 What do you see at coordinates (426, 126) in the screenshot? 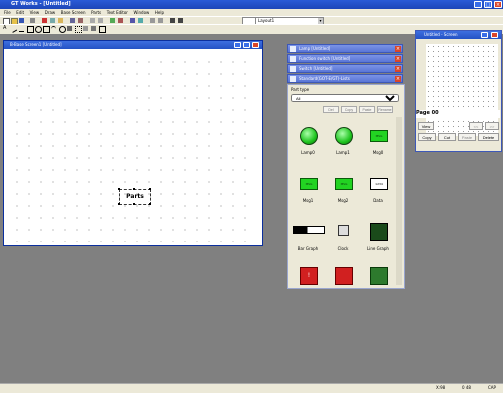
I see `view-button: View` at bounding box center [426, 126].